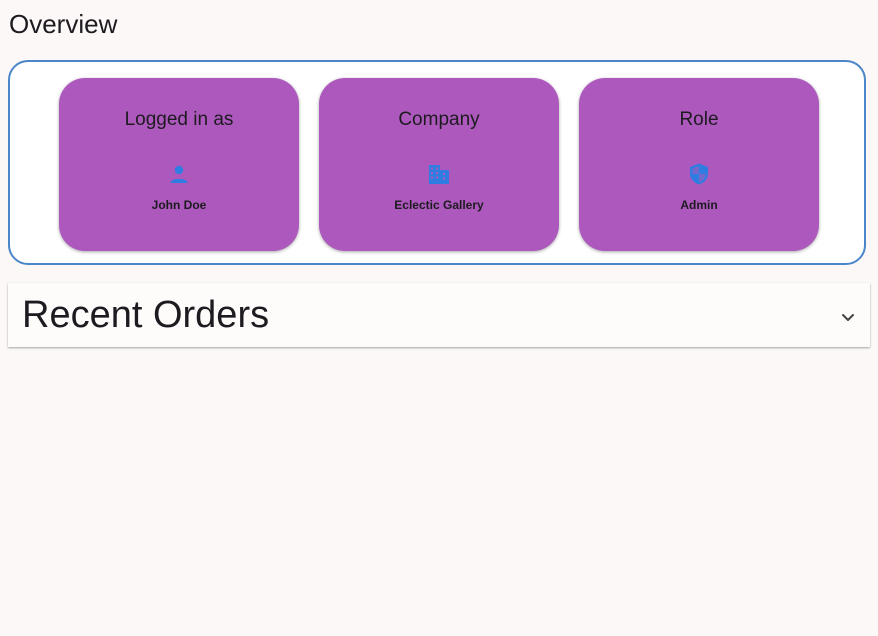 This screenshot has width=878, height=636. What do you see at coordinates (699, 174) in the screenshot?
I see `shield-icon` at bounding box center [699, 174].